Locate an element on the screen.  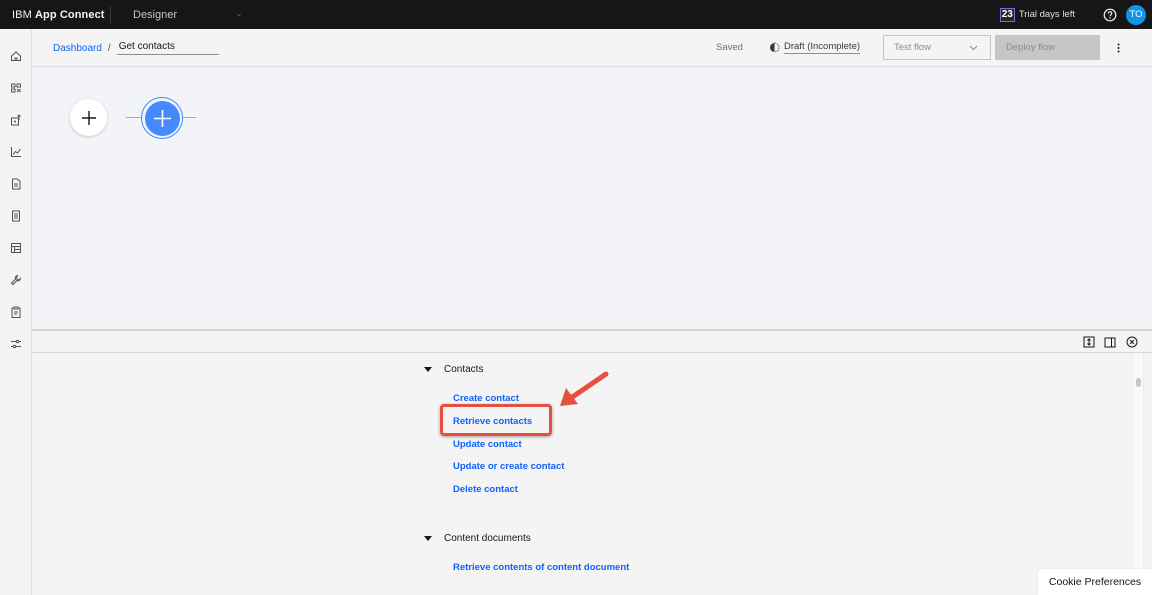
trial-indicator: 23 Trial days left is located at coordinates (1037, 14).